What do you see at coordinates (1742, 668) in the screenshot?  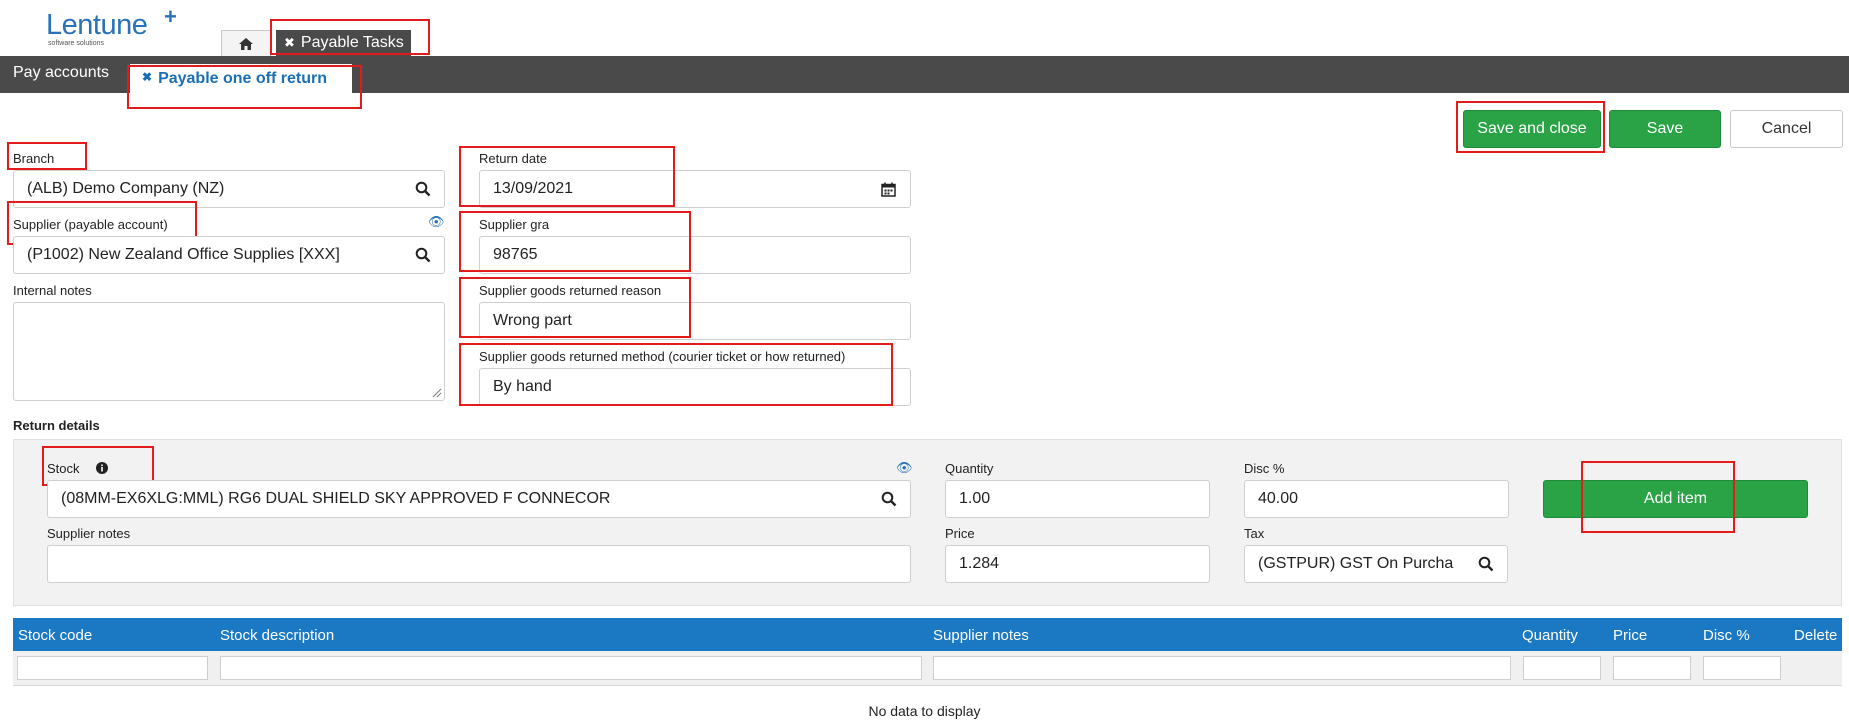 I see `filter-disc` at bounding box center [1742, 668].